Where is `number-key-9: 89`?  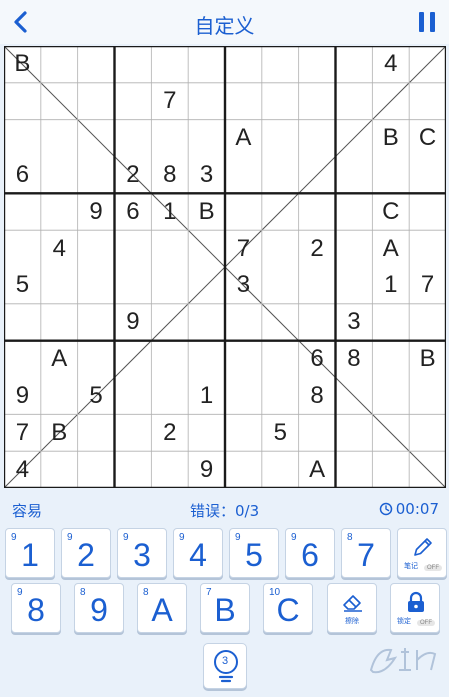
number-key-9: 89 is located at coordinates (99, 608).